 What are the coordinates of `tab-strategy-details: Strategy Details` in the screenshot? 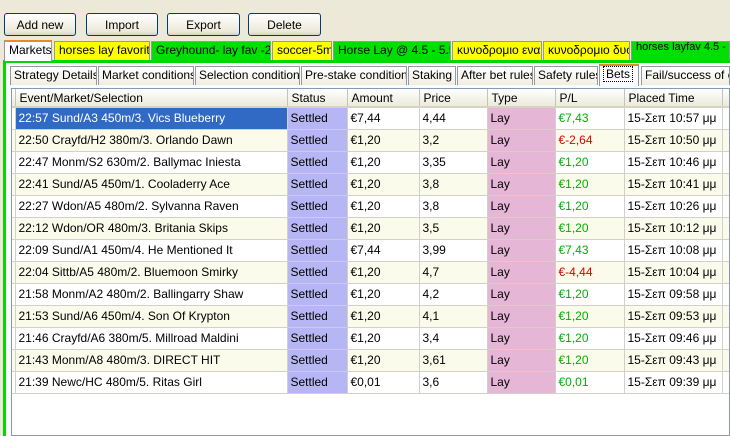 It's located at (53, 75).